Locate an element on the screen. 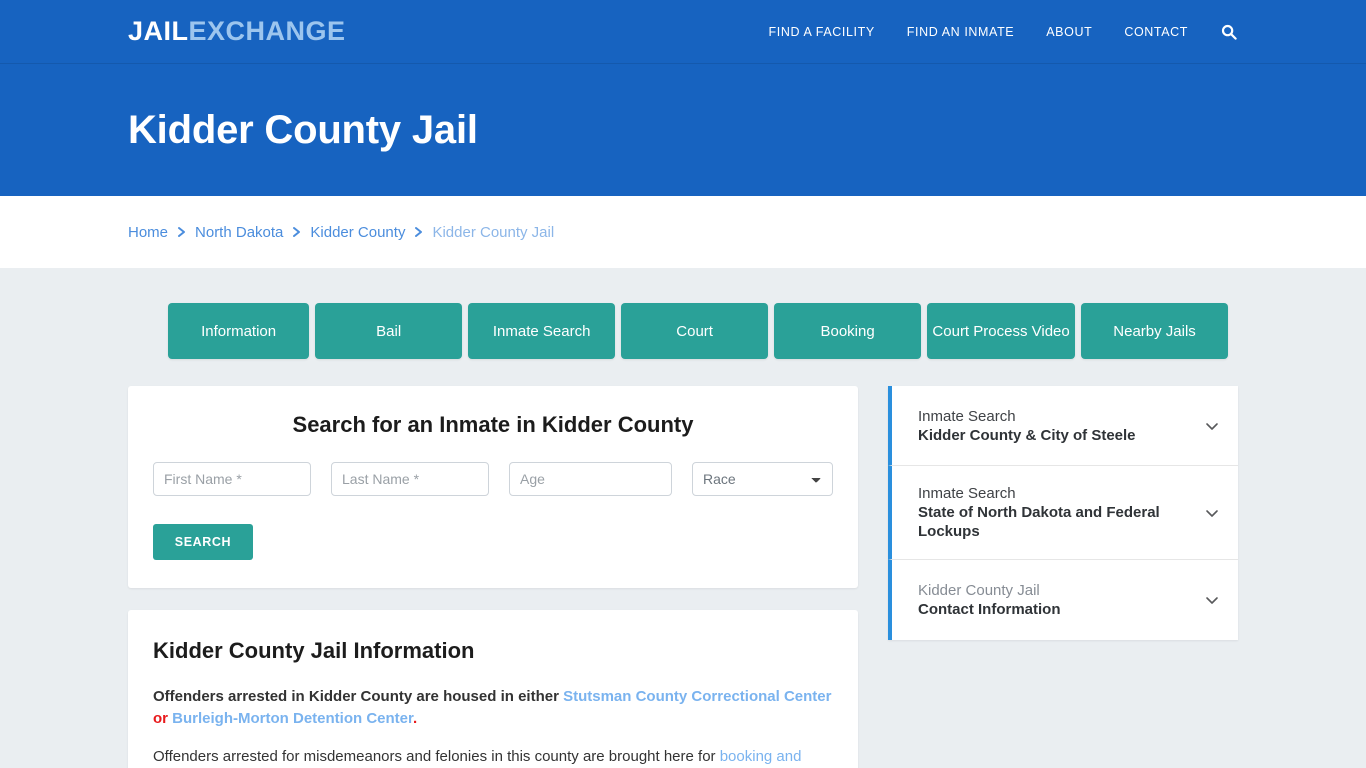  tab-booking: Booking is located at coordinates (848, 331).